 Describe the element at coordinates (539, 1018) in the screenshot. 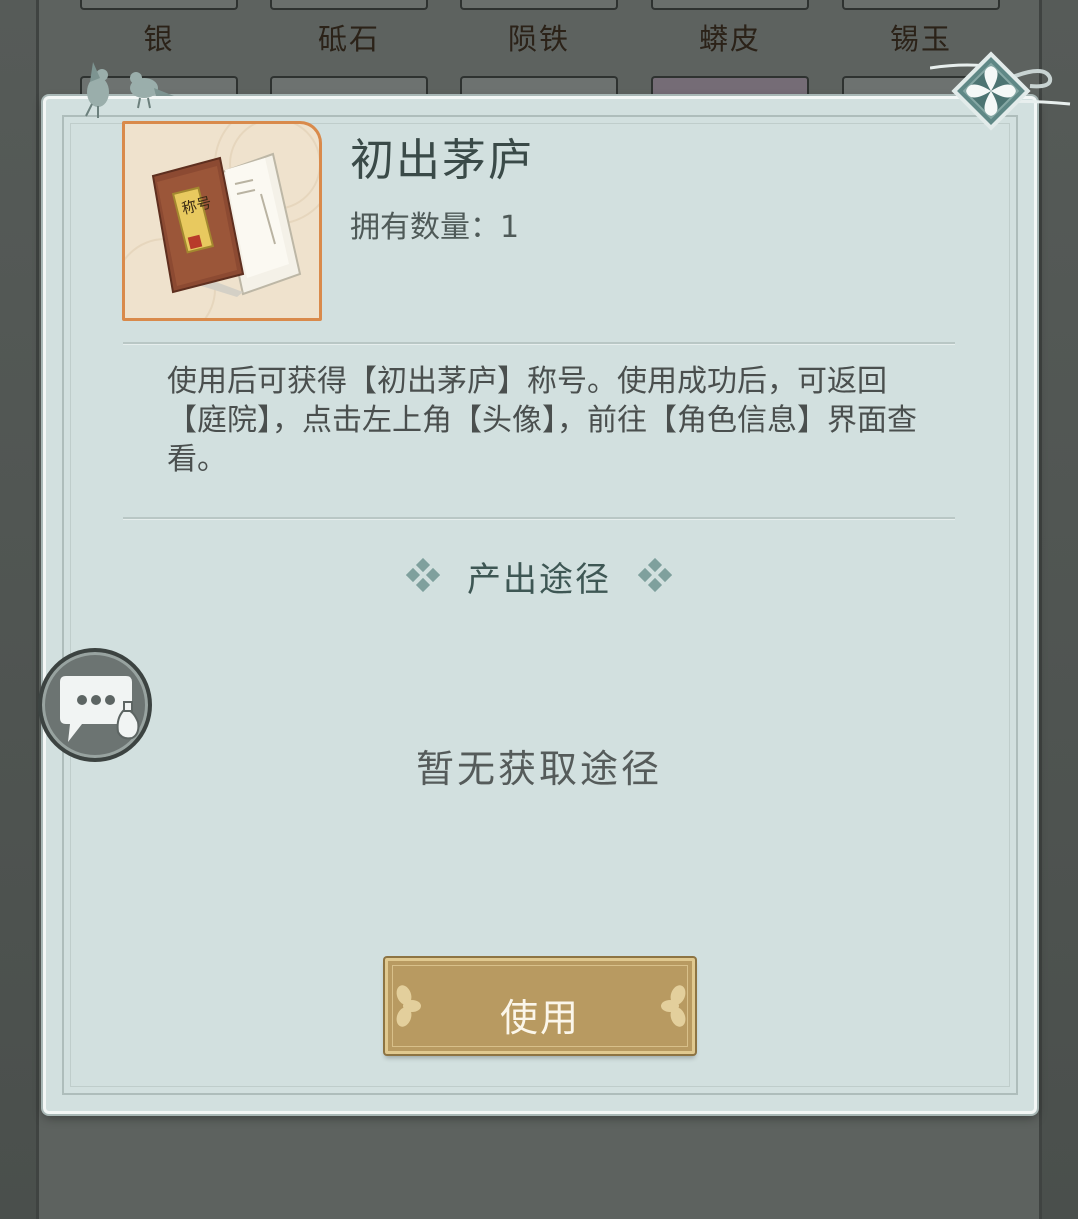

I see `use-button-label: 使用` at that location.